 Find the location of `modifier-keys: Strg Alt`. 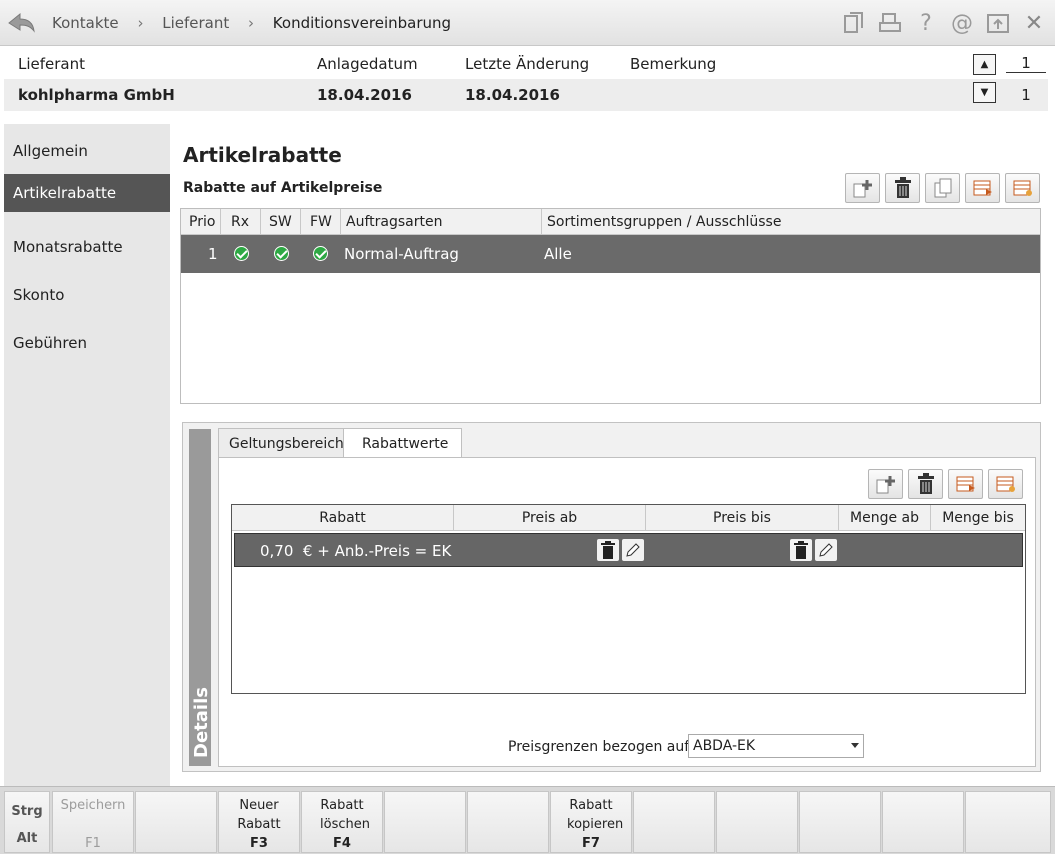

modifier-keys: Strg Alt is located at coordinates (27, 822).